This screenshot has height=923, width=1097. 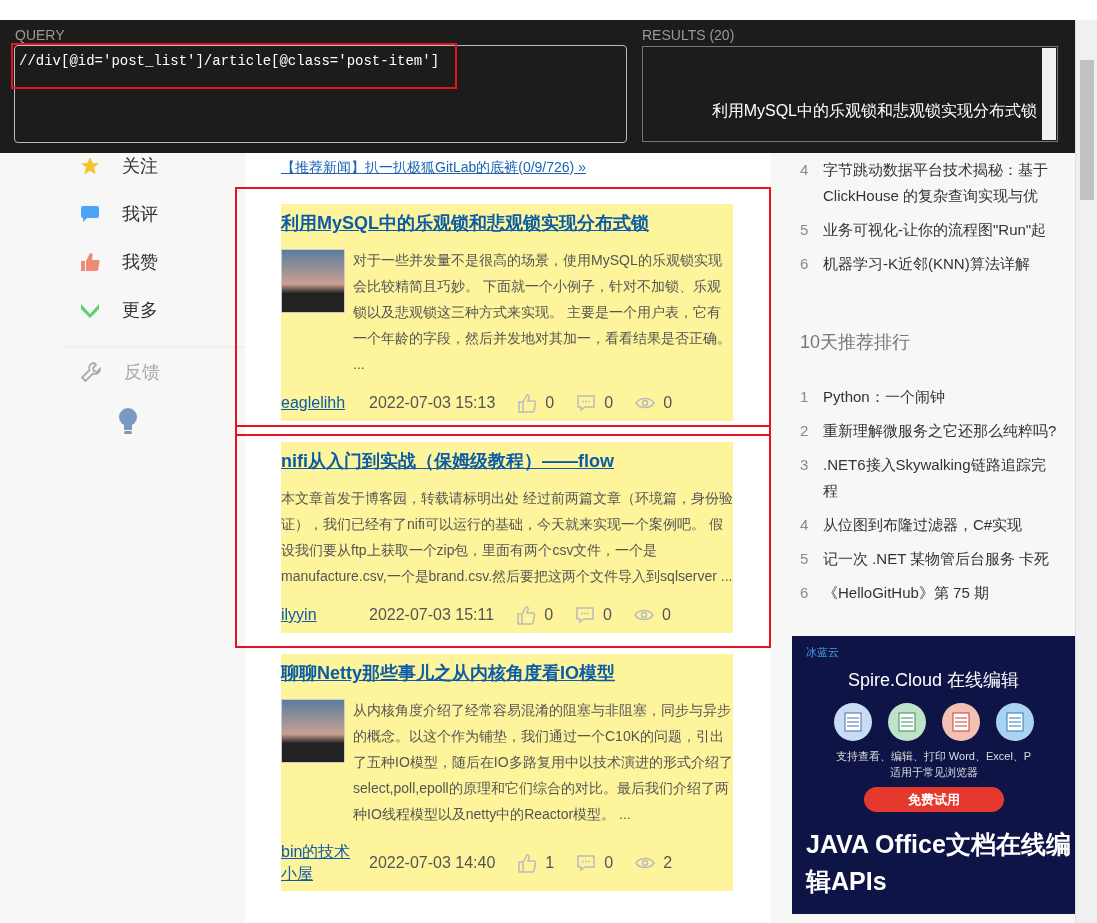 I want to click on article-link: .NET6接入Skywalking链路追踪完 程, so click(x=934, y=478).